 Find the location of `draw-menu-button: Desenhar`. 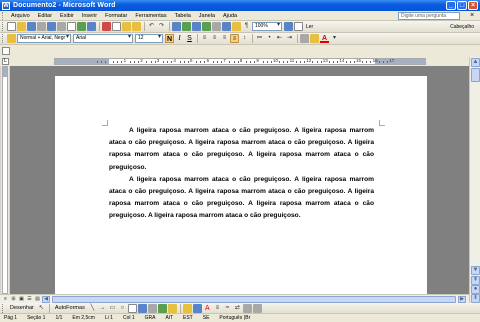

draw-menu-button: Desenhar is located at coordinates (22, 308).